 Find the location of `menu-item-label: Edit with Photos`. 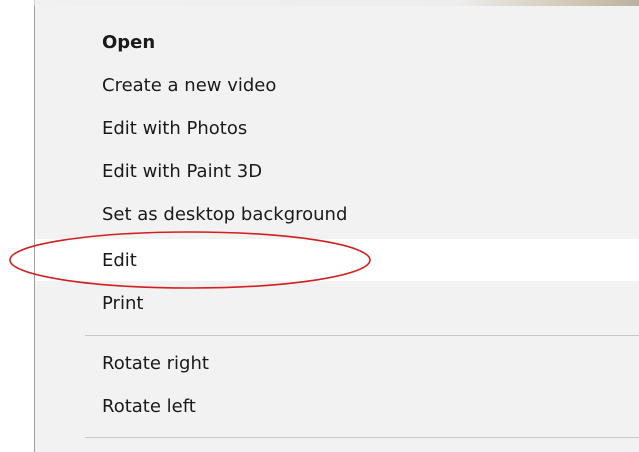

menu-item-label: Edit with Photos is located at coordinates (175, 128).